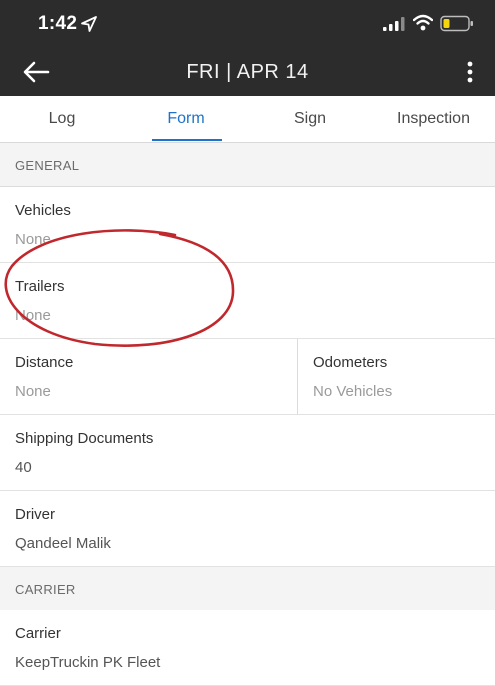 The width and height of the screenshot is (495, 686). Describe the element at coordinates (394, 24) in the screenshot. I see `cellular-signal-icon` at that location.